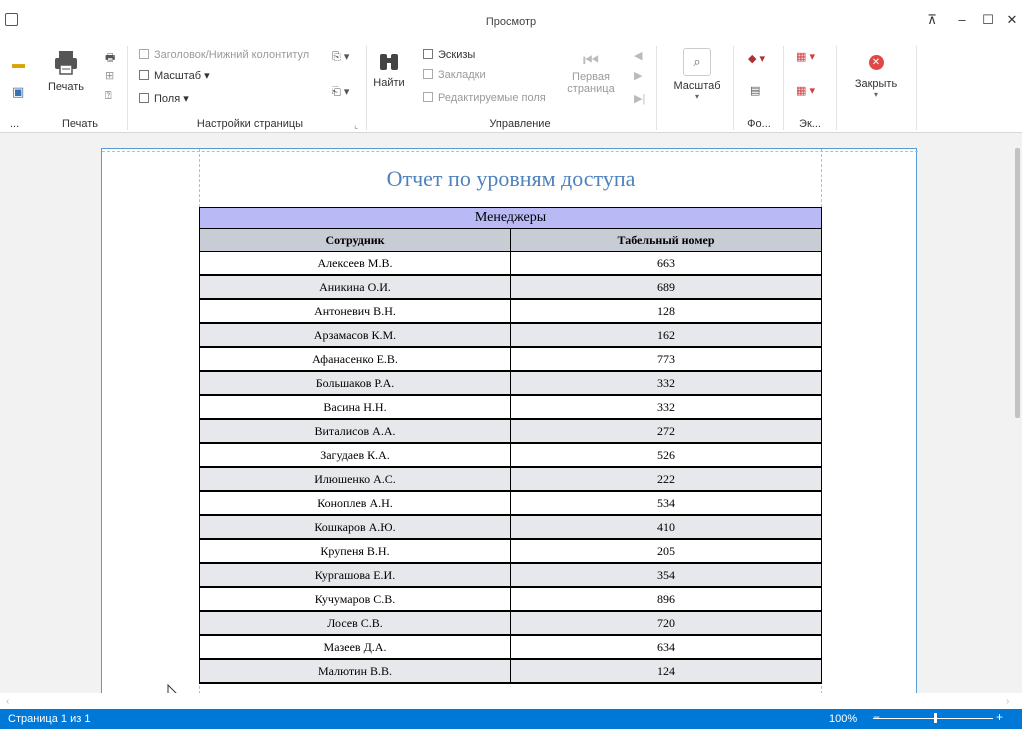 This screenshot has width=1022, height=729. I want to click on table-row: Афанасенко Е.В. 773, so click(510, 359).